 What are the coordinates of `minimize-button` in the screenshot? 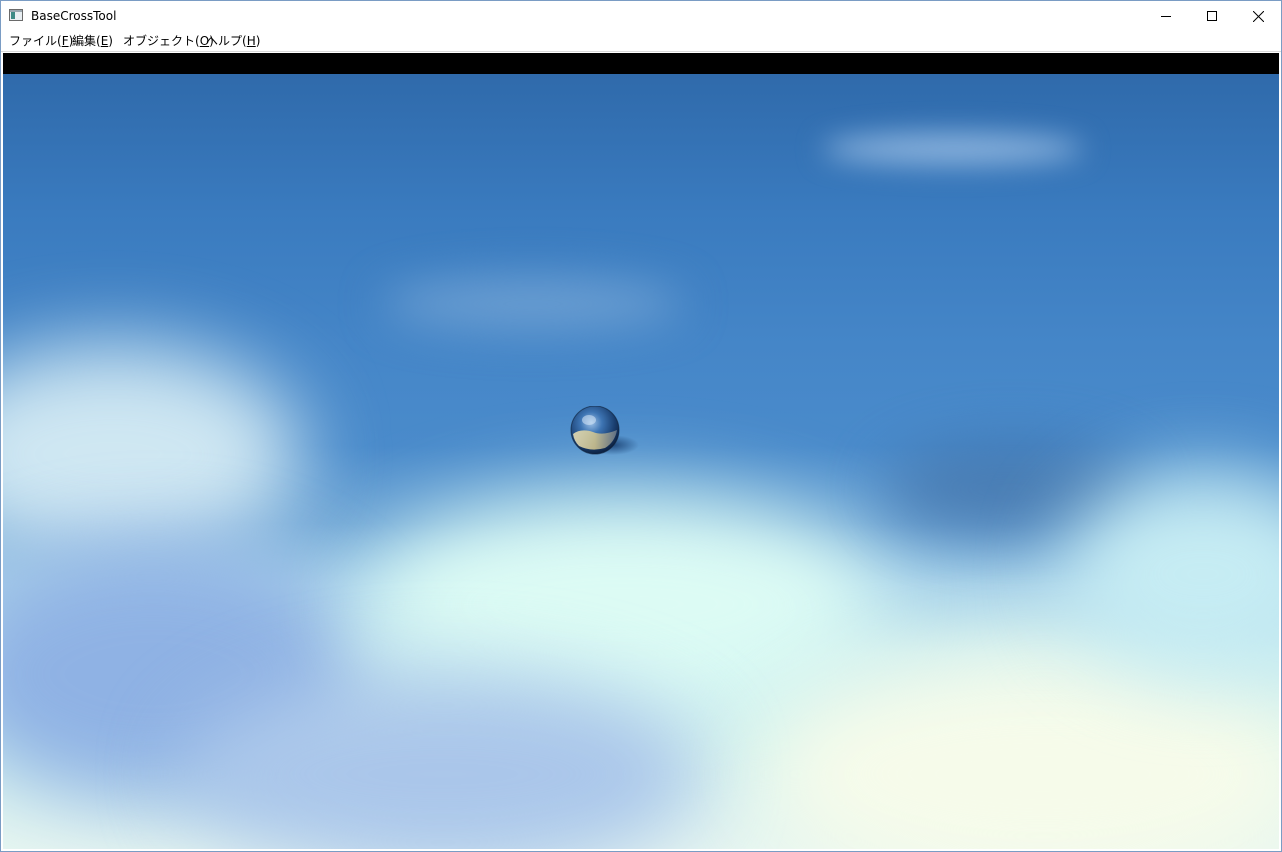 It's located at (1166, 16).